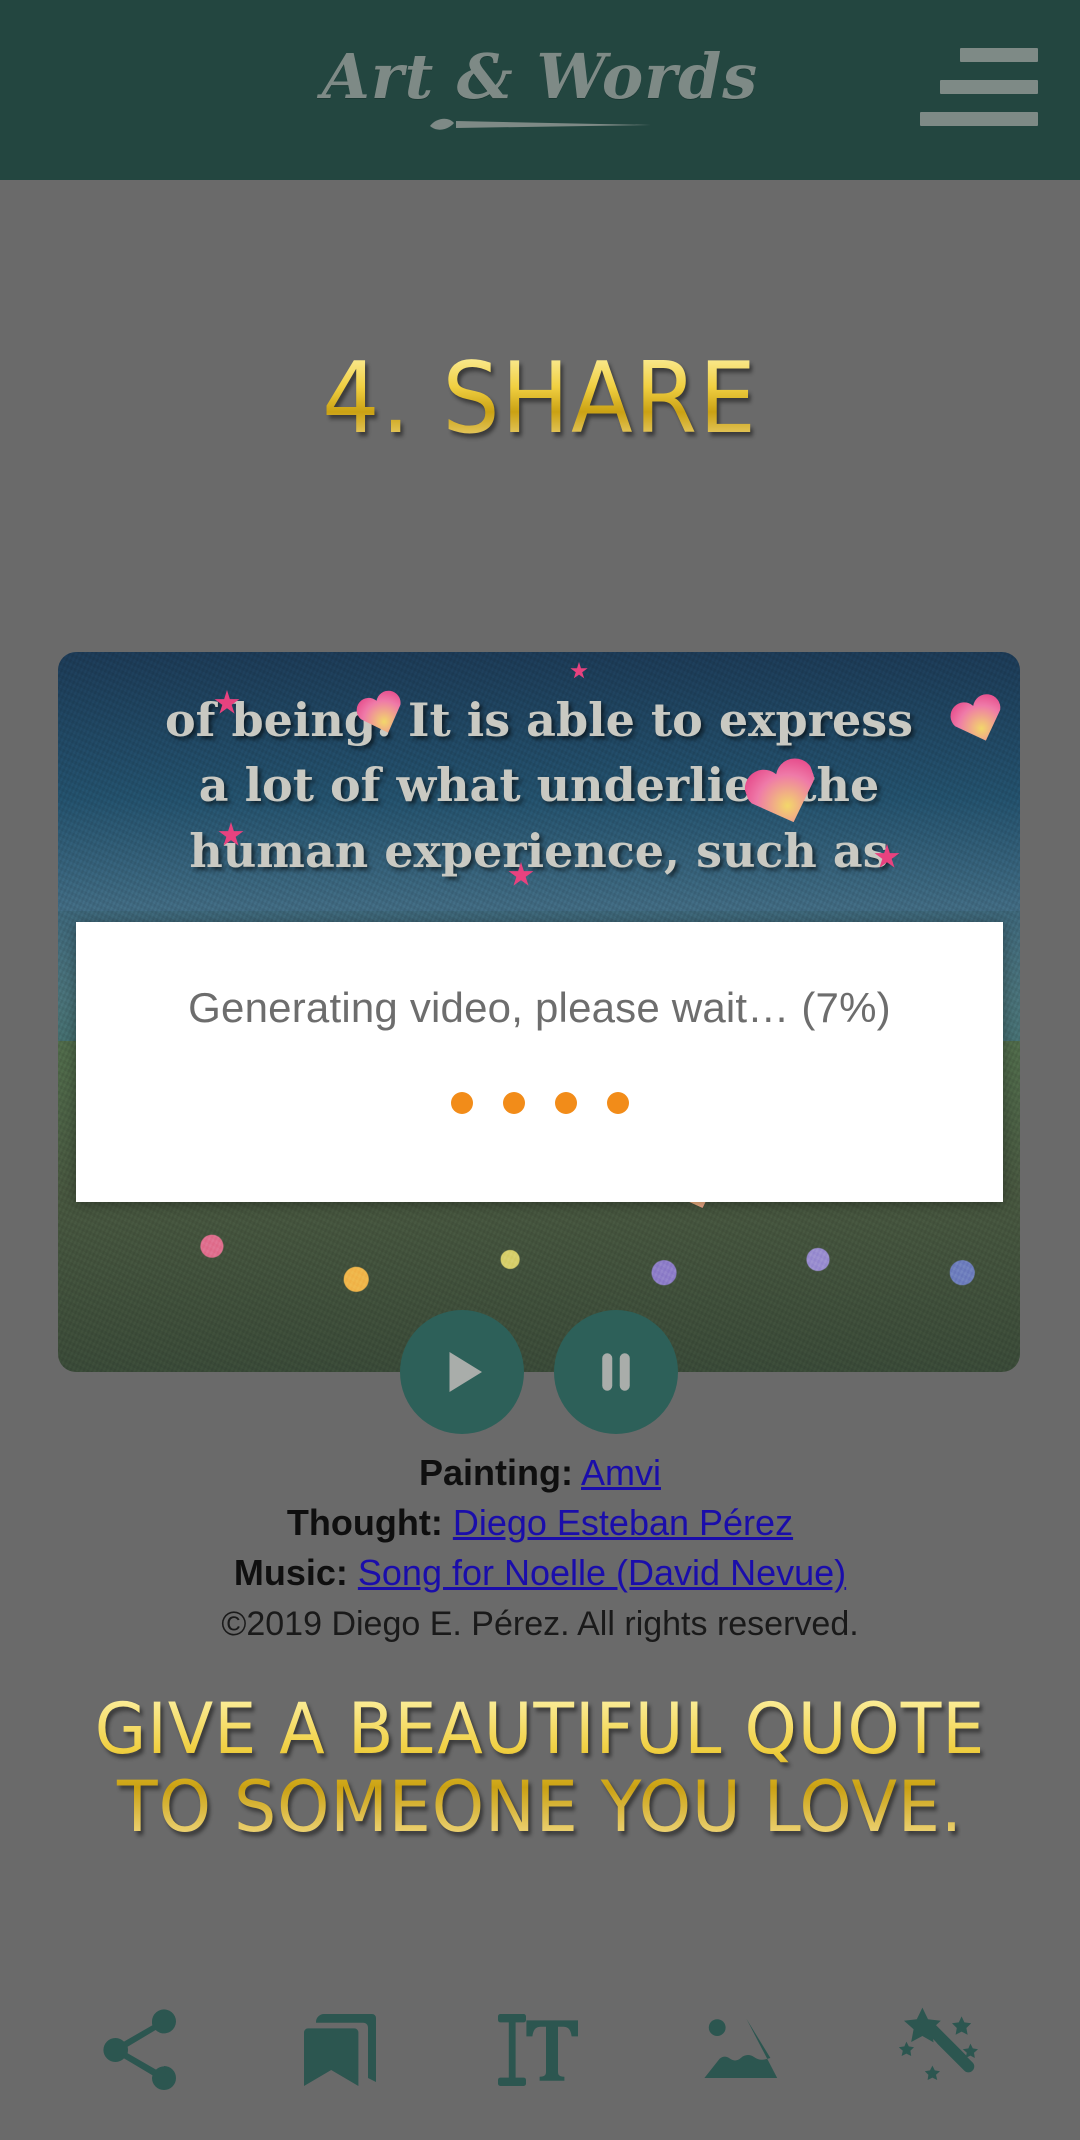  I want to click on brand-logo: Art & Words, so click(540, 90).